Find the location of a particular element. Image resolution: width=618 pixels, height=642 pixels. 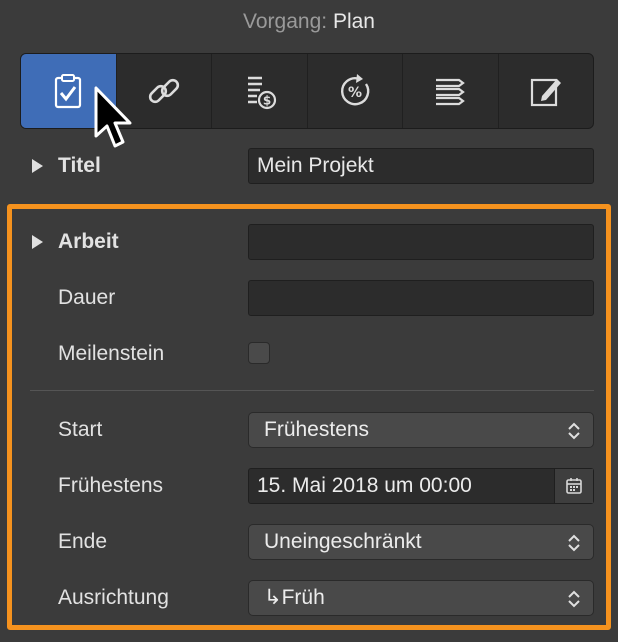

titel-field: Mein Projekt is located at coordinates (421, 166).